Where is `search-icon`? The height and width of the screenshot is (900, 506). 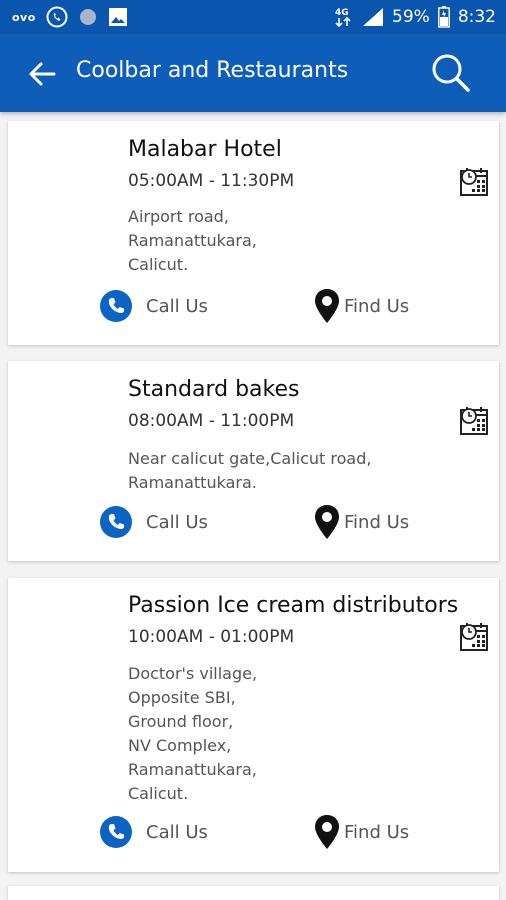
search-icon is located at coordinates (451, 73).